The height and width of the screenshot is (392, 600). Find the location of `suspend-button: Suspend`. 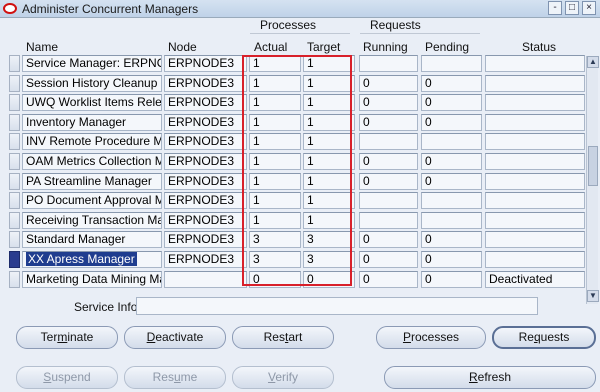

suspend-button: Suspend is located at coordinates (67, 377).